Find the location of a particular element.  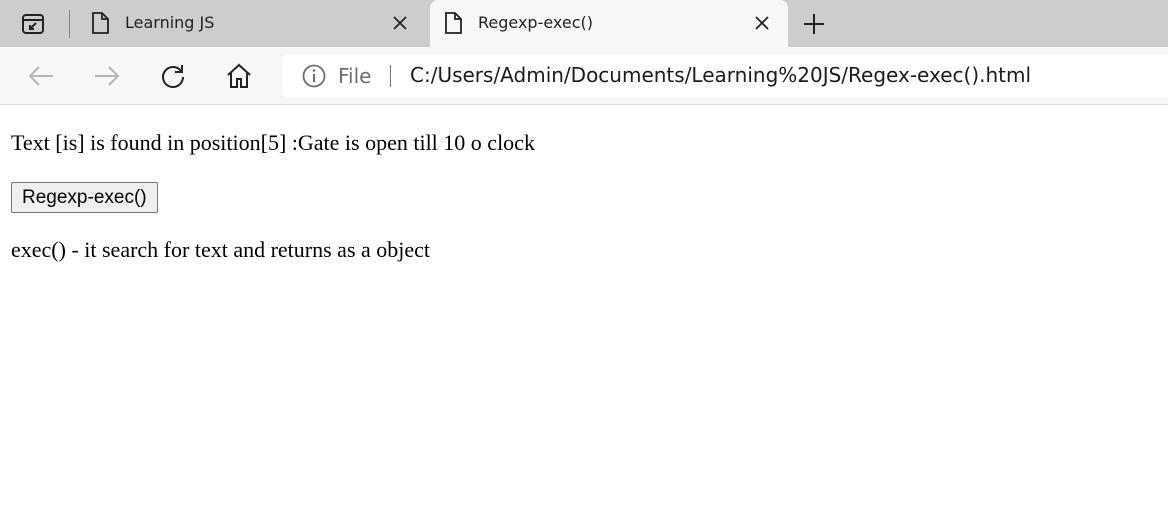

refresh-icon is located at coordinates (173, 76).